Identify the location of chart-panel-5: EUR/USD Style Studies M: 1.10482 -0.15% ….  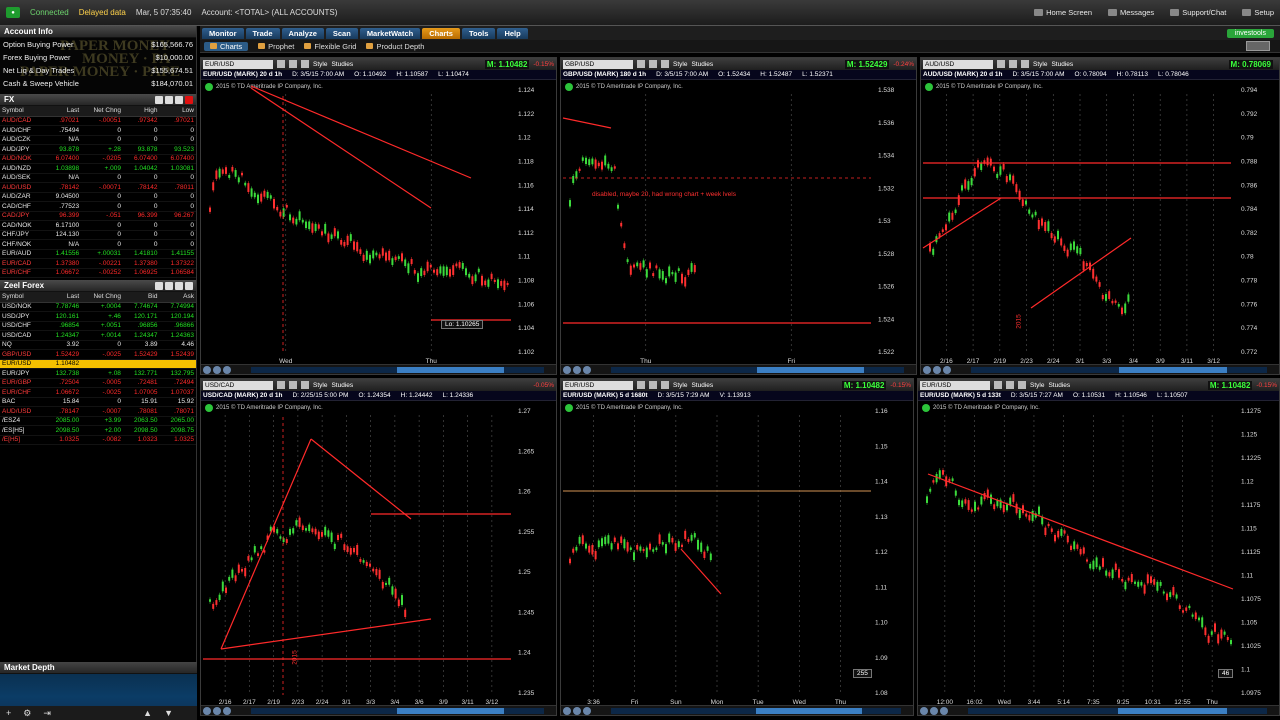
(737, 547).